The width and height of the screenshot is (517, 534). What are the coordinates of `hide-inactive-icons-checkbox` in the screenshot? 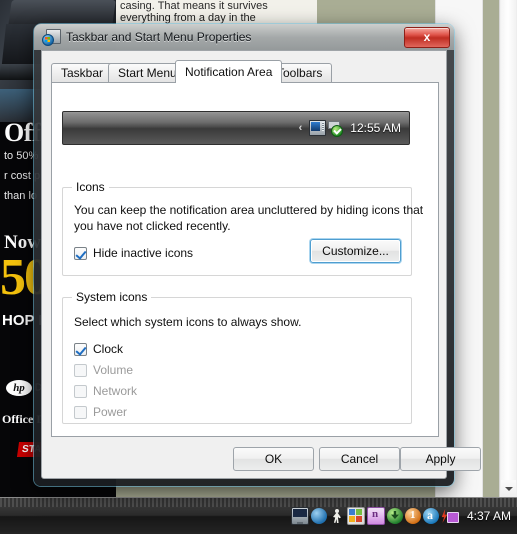 It's located at (80, 253).